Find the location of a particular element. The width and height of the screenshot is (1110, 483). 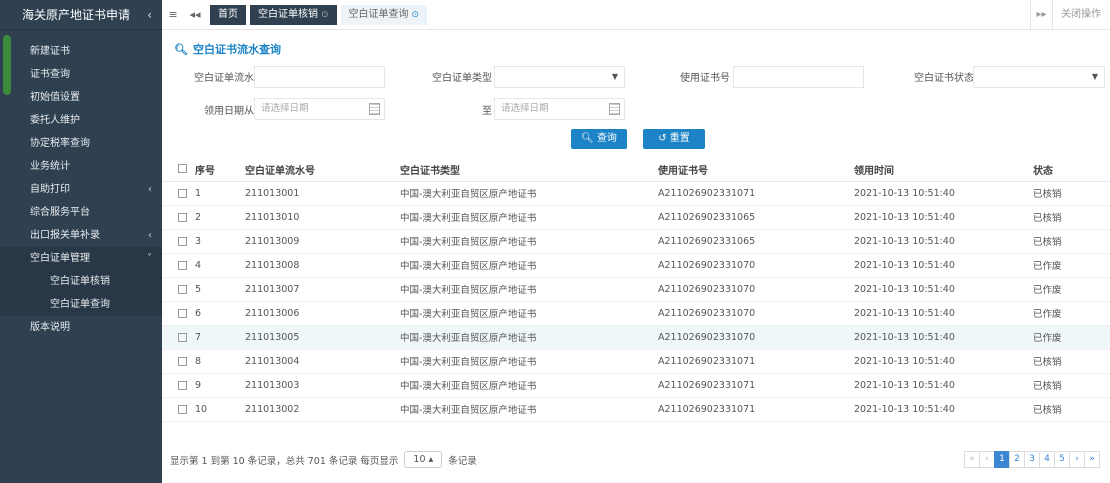

cell-cert-no: A211026902331065 is located at coordinates (756, 217).